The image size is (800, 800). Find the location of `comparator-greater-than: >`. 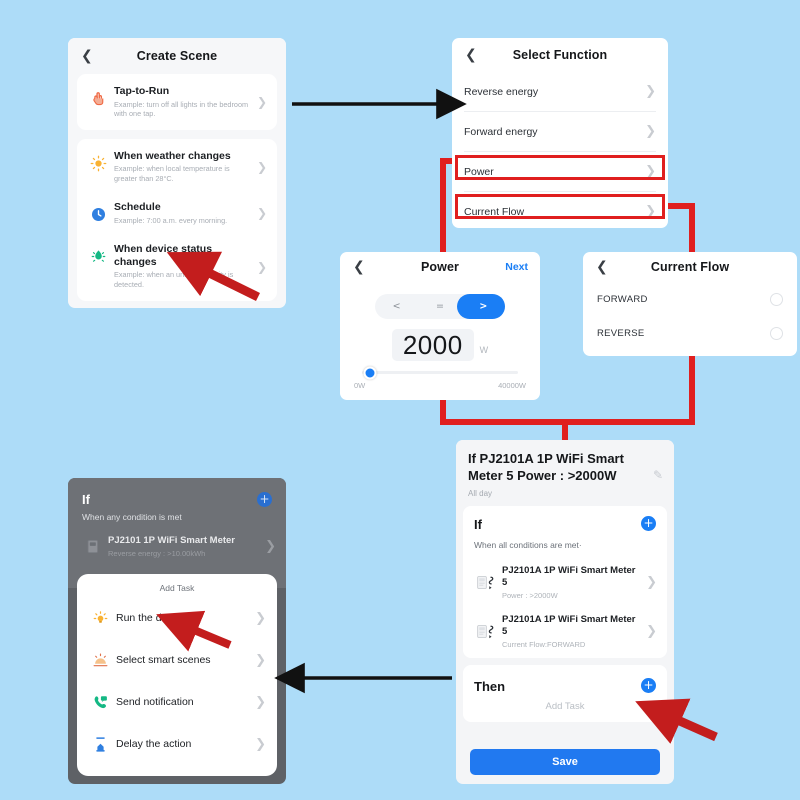

comparator-greater-than: > is located at coordinates (483, 306).